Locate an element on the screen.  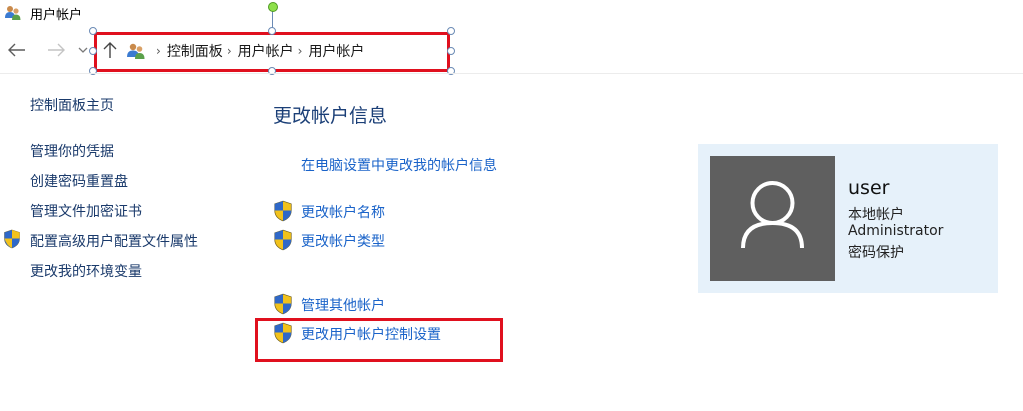
change-account-type-link: 更改帐户类型 is located at coordinates (343, 241).